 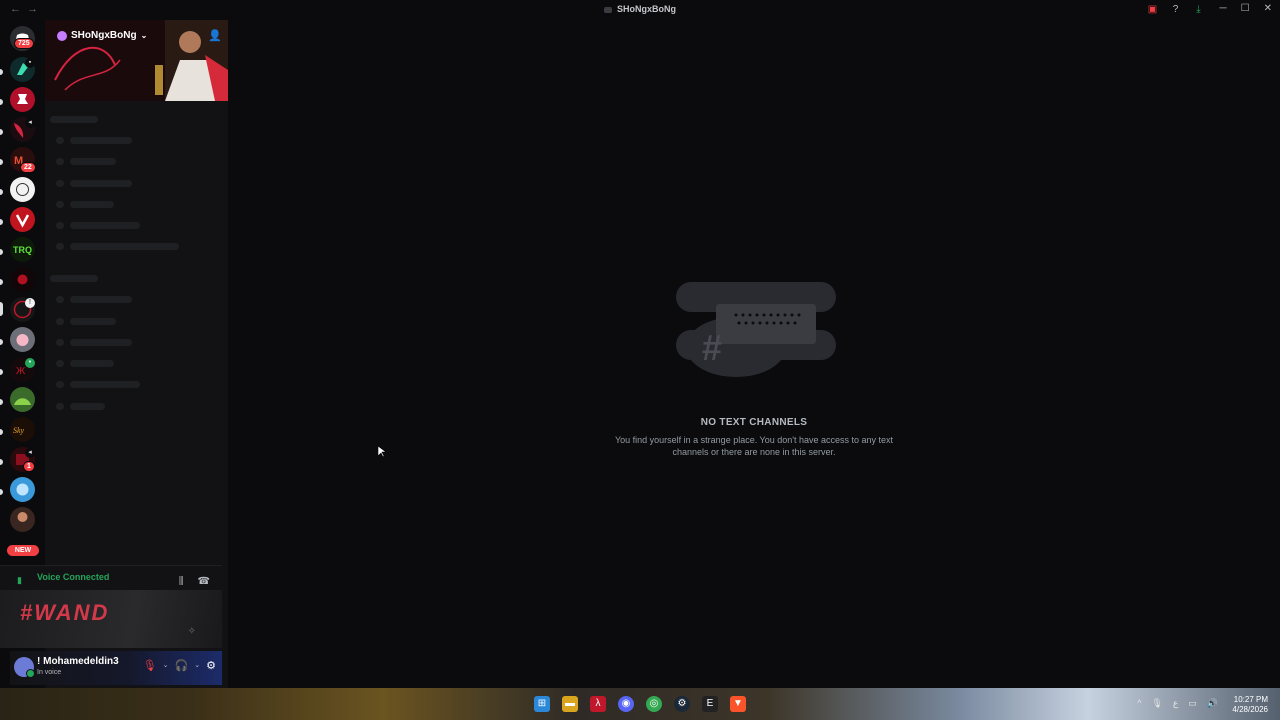 I want to click on clock-time: 10:27 PM, so click(x=1250, y=699).